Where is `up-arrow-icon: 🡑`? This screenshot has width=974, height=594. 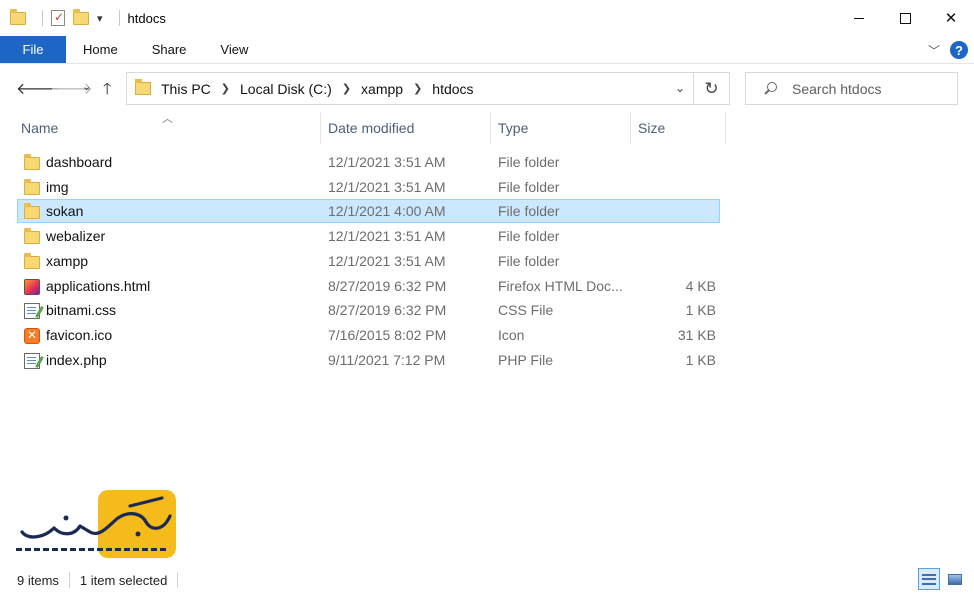 up-arrow-icon: 🡑 is located at coordinates (107, 91).